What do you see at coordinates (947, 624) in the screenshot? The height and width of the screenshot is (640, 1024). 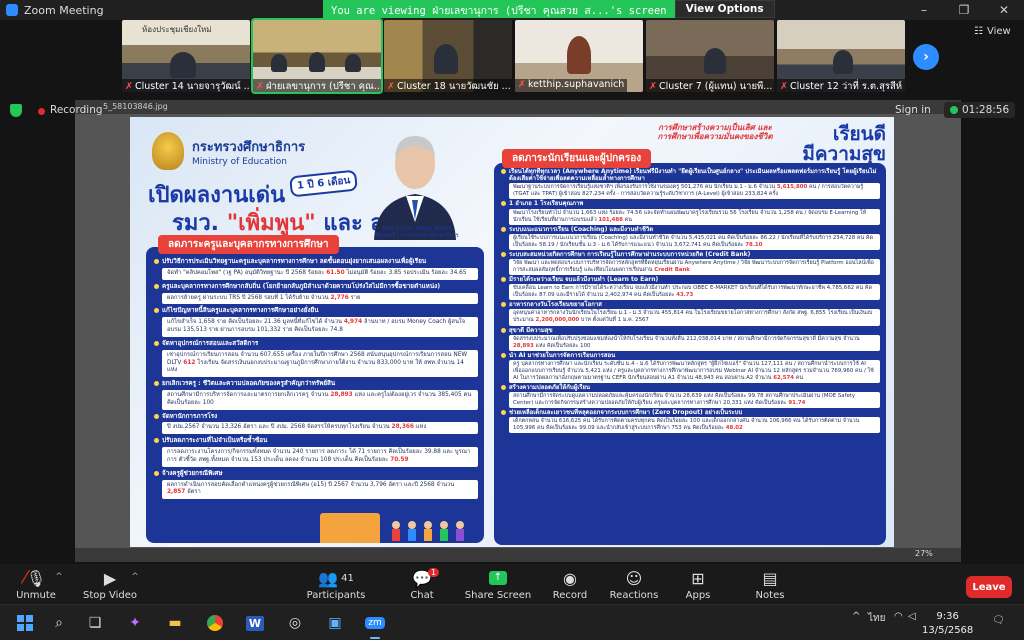 I see `taskbar-clock: 9:36 13/5/2568` at bounding box center [947, 624].